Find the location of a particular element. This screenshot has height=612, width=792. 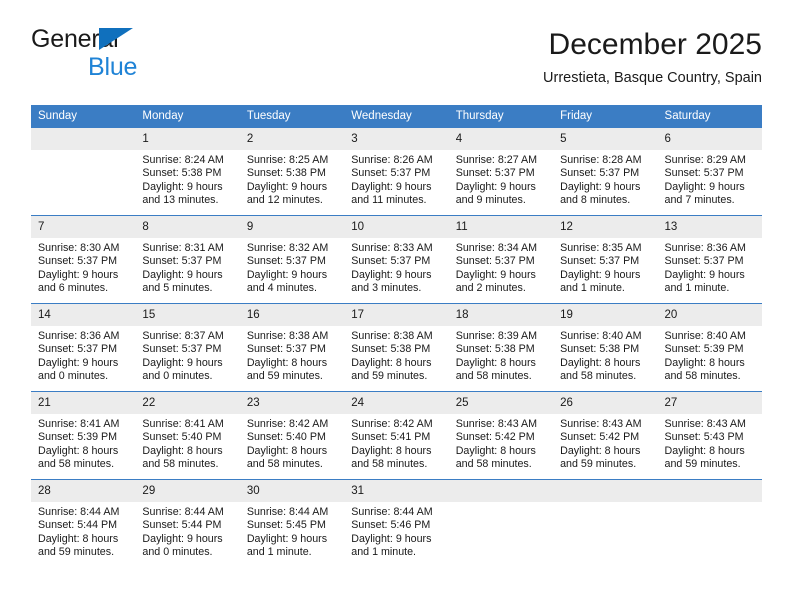

weekday-header-monday: Monday is located at coordinates (187, 116).